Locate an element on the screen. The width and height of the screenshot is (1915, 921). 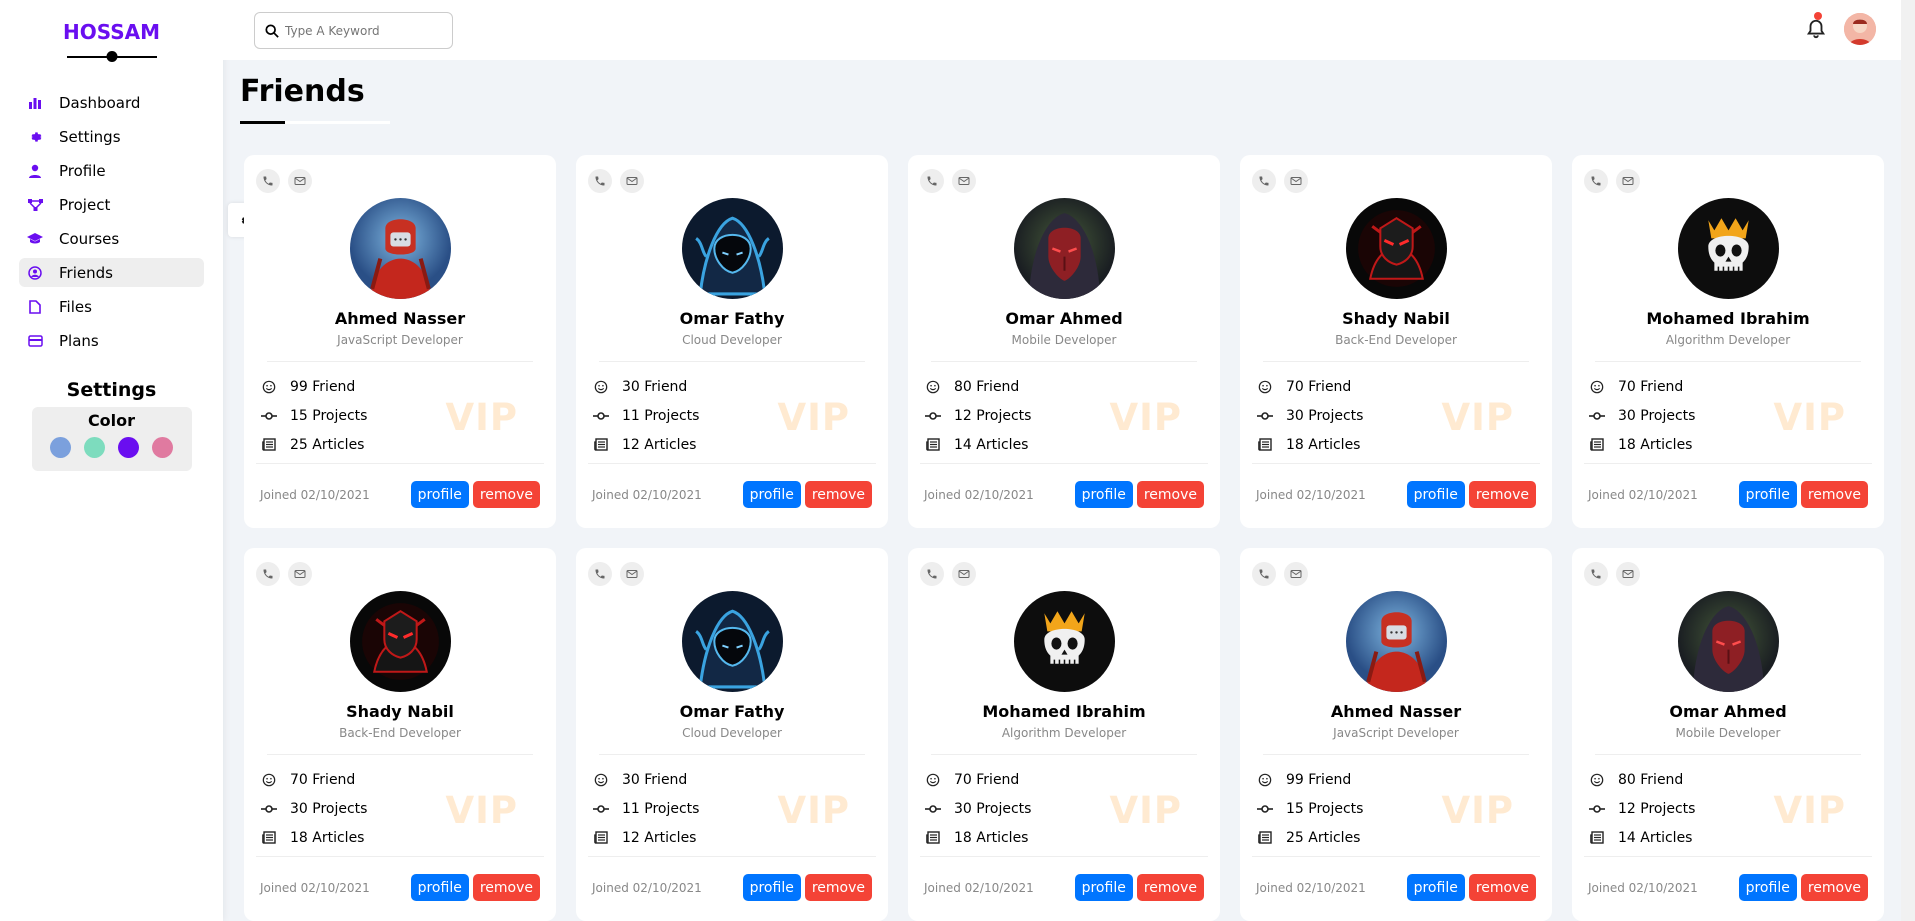
sidebar-item-label: Courses is located at coordinates (89, 238).